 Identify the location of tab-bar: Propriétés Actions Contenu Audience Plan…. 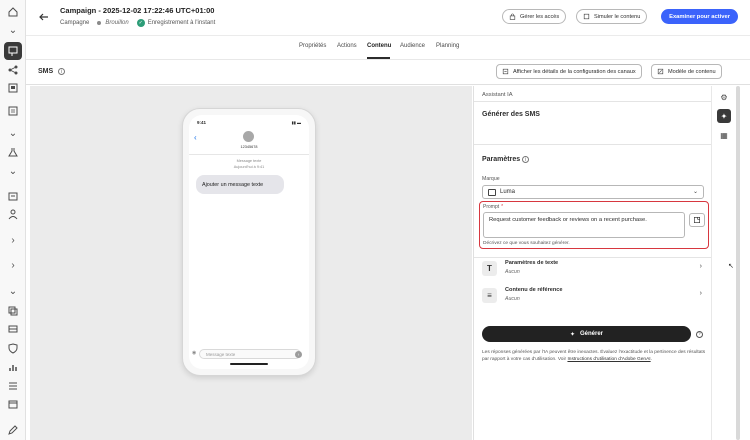
(388, 48).